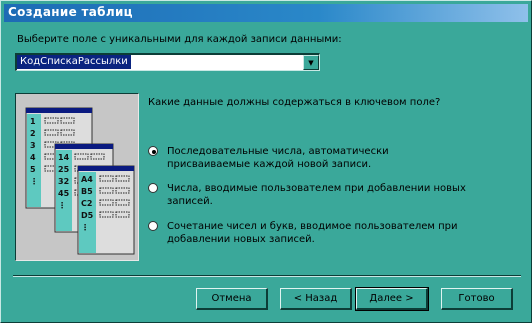 The width and height of the screenshot is (532, 323). I want to click on window-title: Создание таблиц, so click(70, 12).